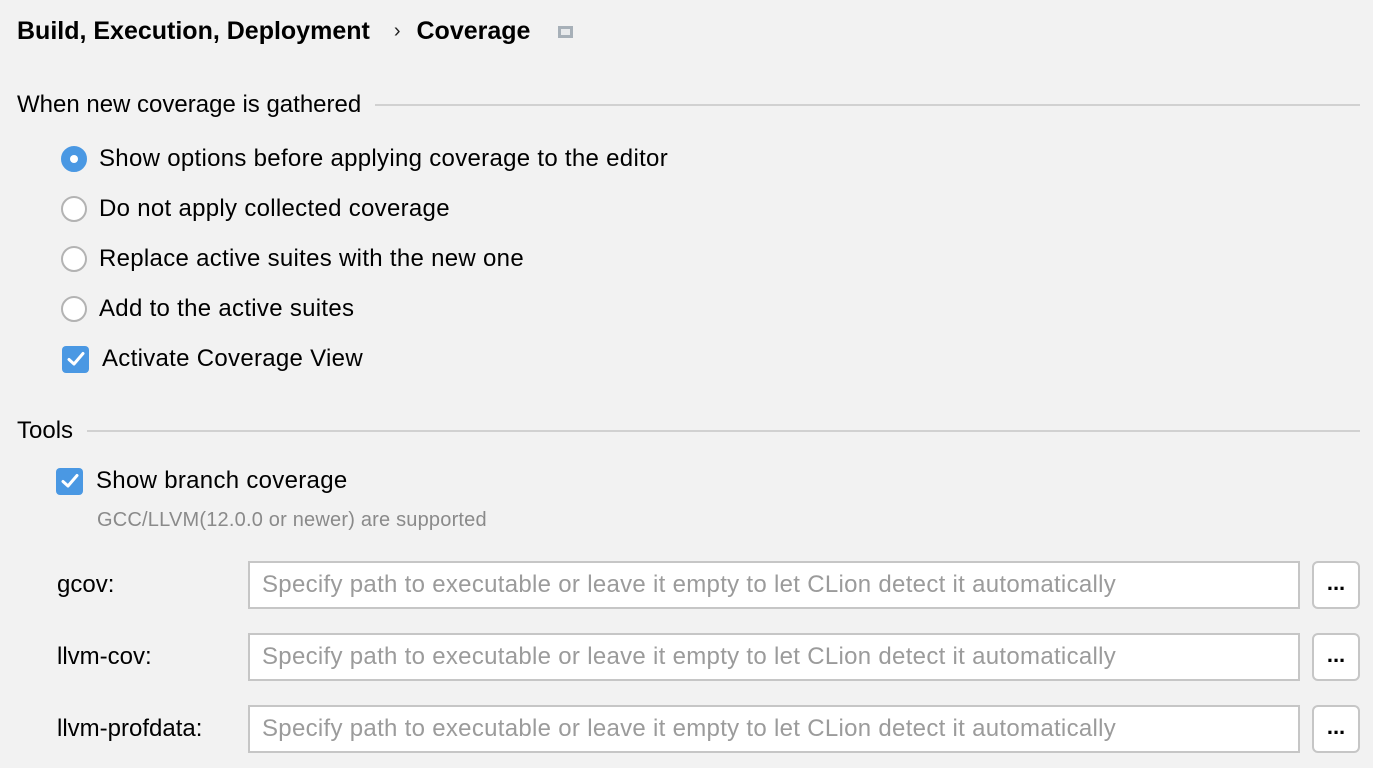 This screenshot has height=768, width=1373. I want to click on support-hint: GCC/LLVM(12.0.0 or newer) are supported, so click(292, 520).